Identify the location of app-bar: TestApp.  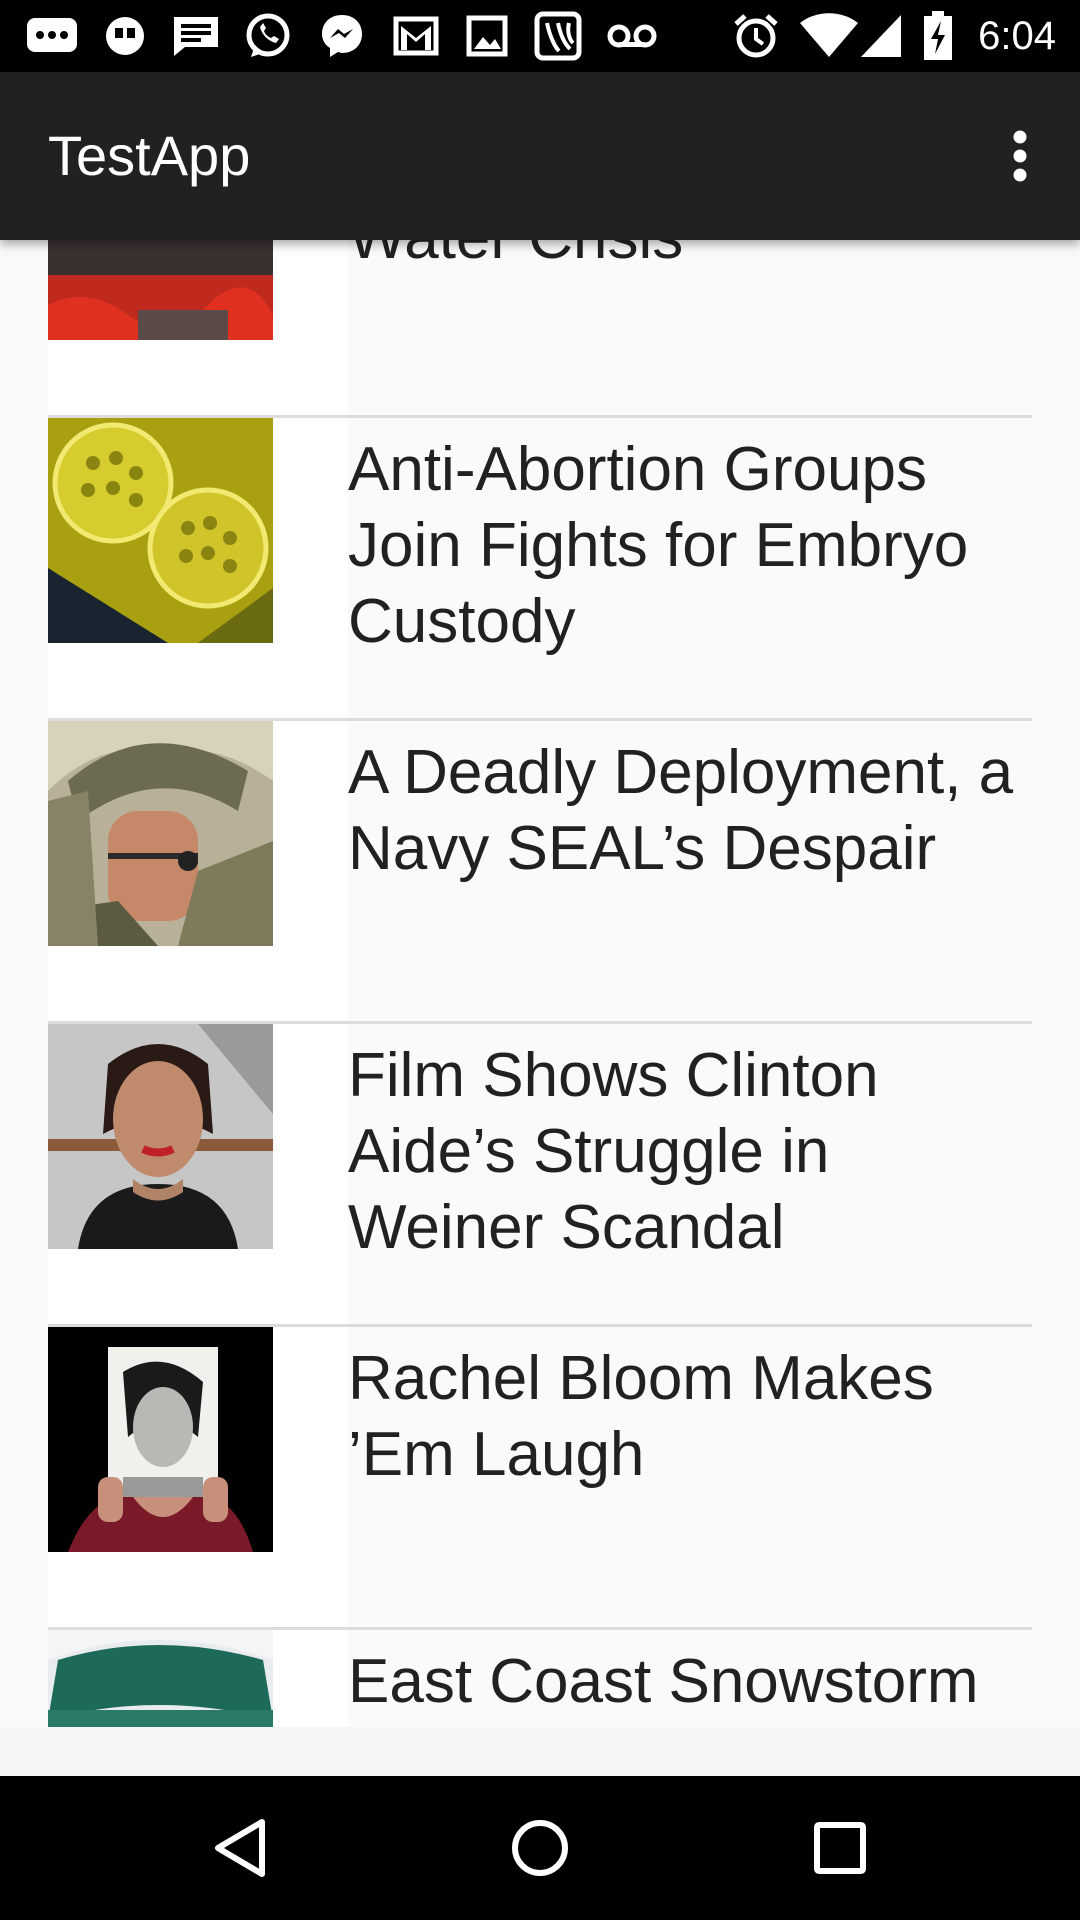
(540, 156).